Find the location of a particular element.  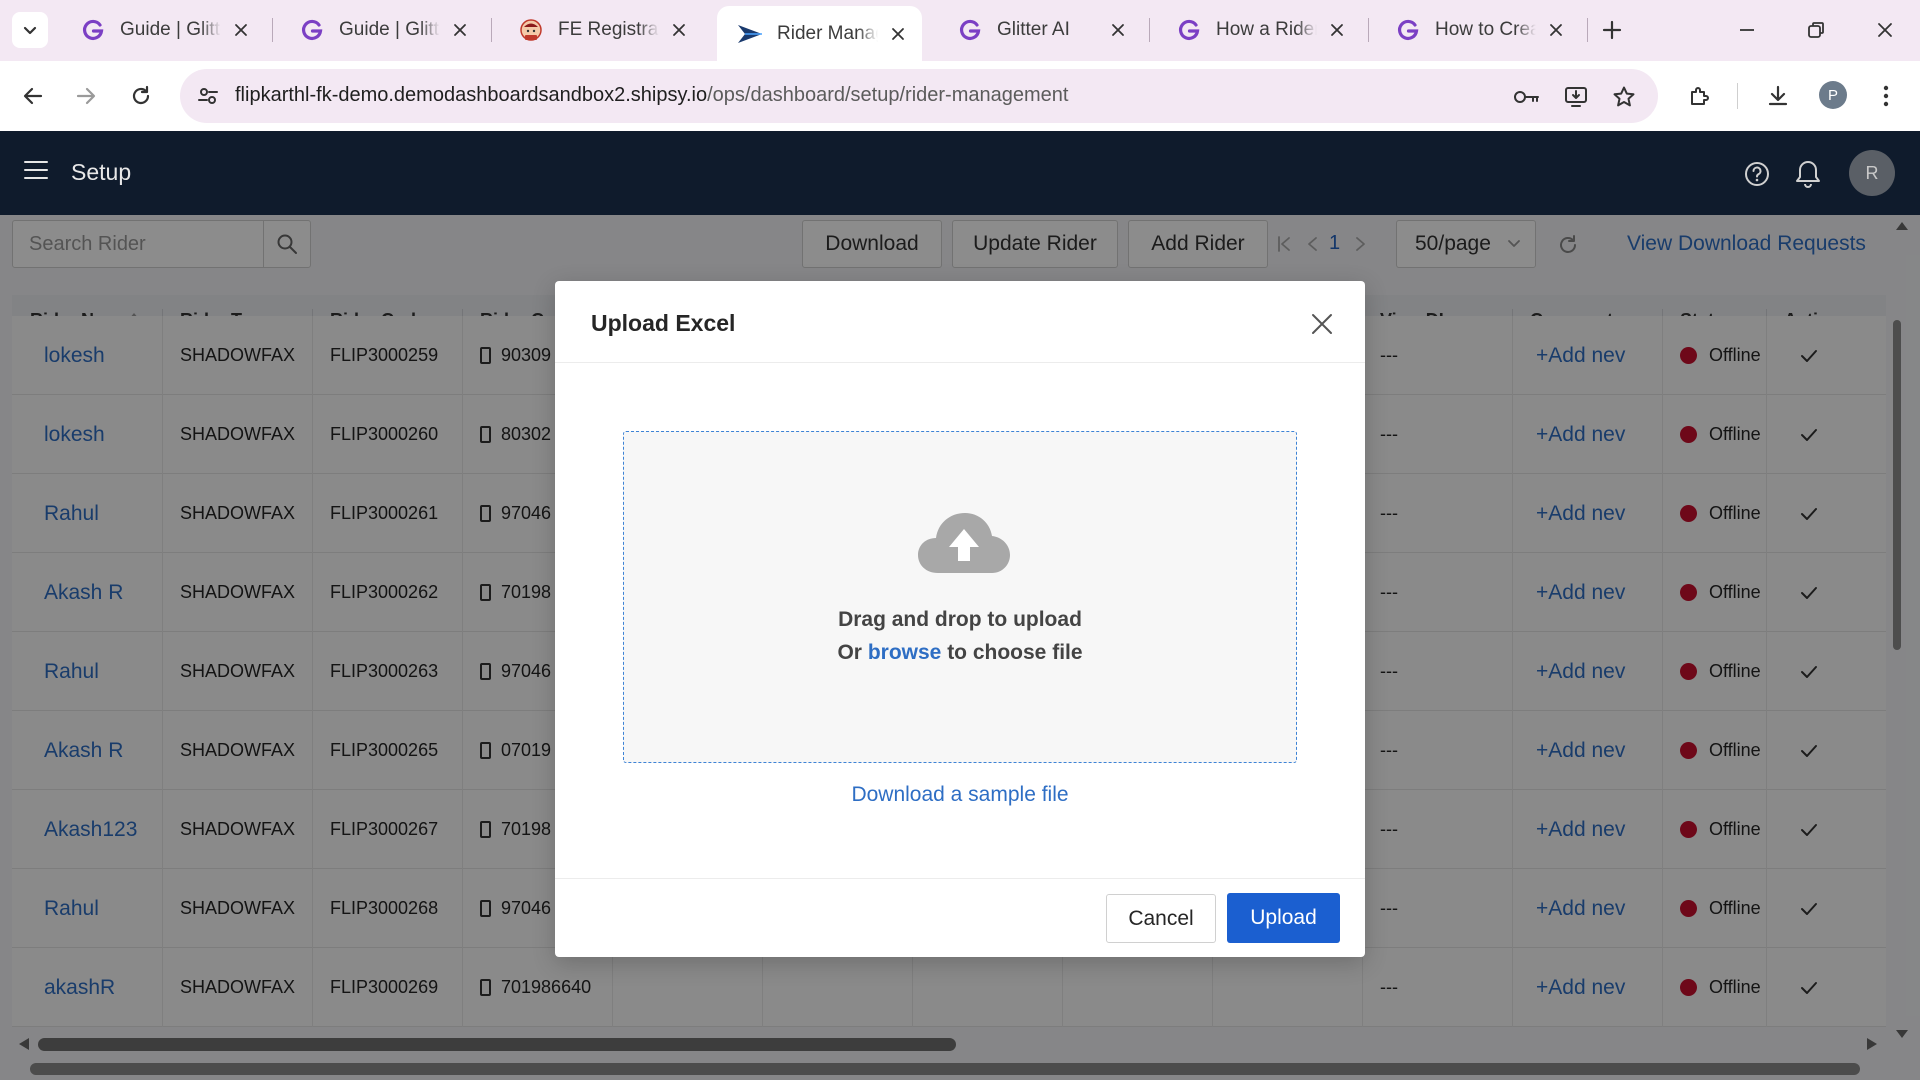

new-tab-button is located at coordinates (1612, 30).